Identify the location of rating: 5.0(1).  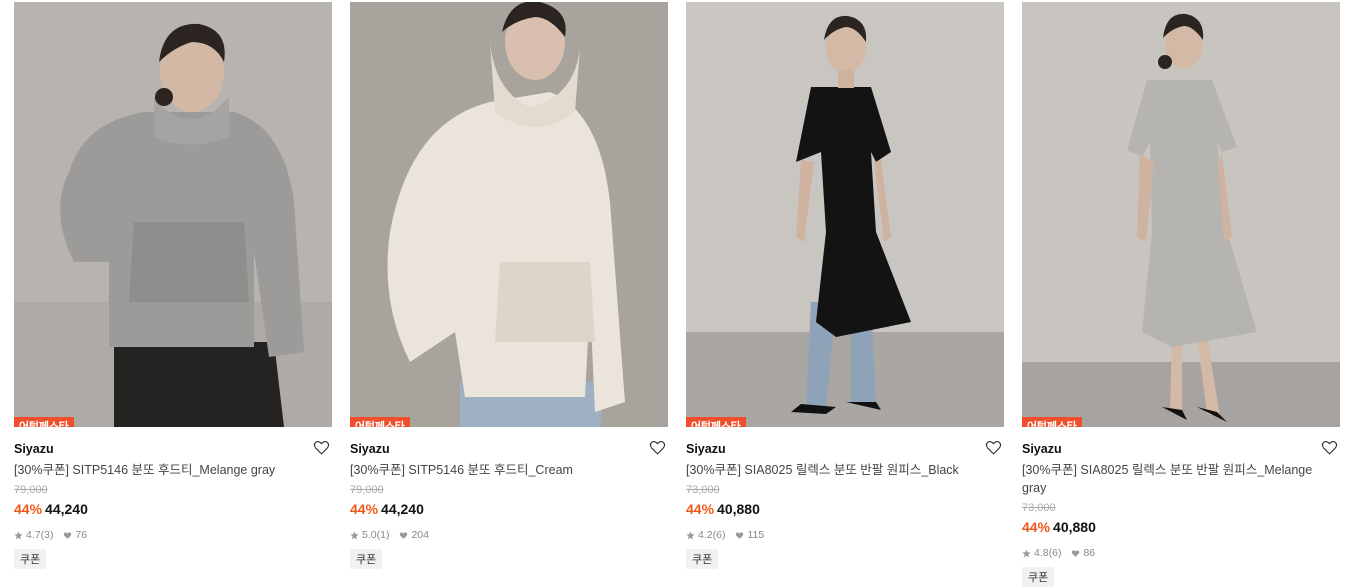
(375, 535).